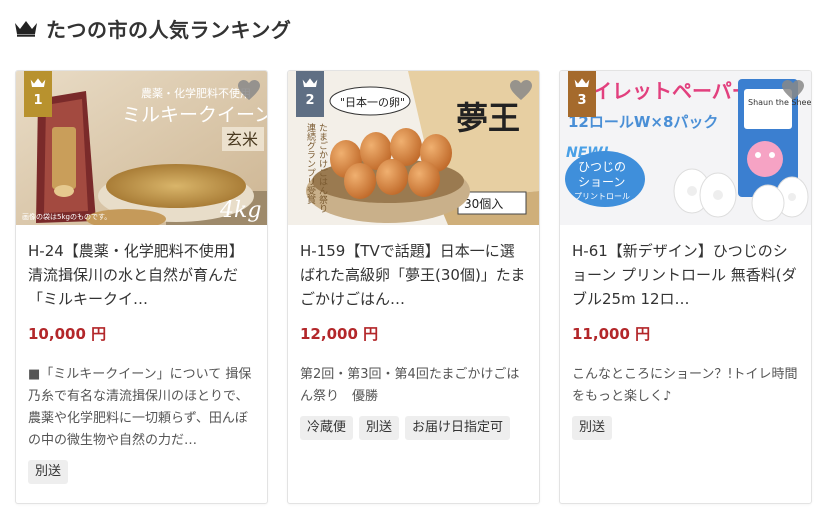 The width and height of the screenshot is (825, 516). What do you see at coordinates (458, 428) in the screenshot?
I see `tag: お届け日指定可` at bounding box center [458, 428].